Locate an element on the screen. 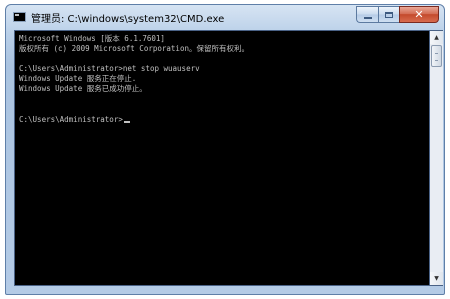 The image size is (450, 299). arrow-up-icon: ▲ is located at coordinates (436, 37).